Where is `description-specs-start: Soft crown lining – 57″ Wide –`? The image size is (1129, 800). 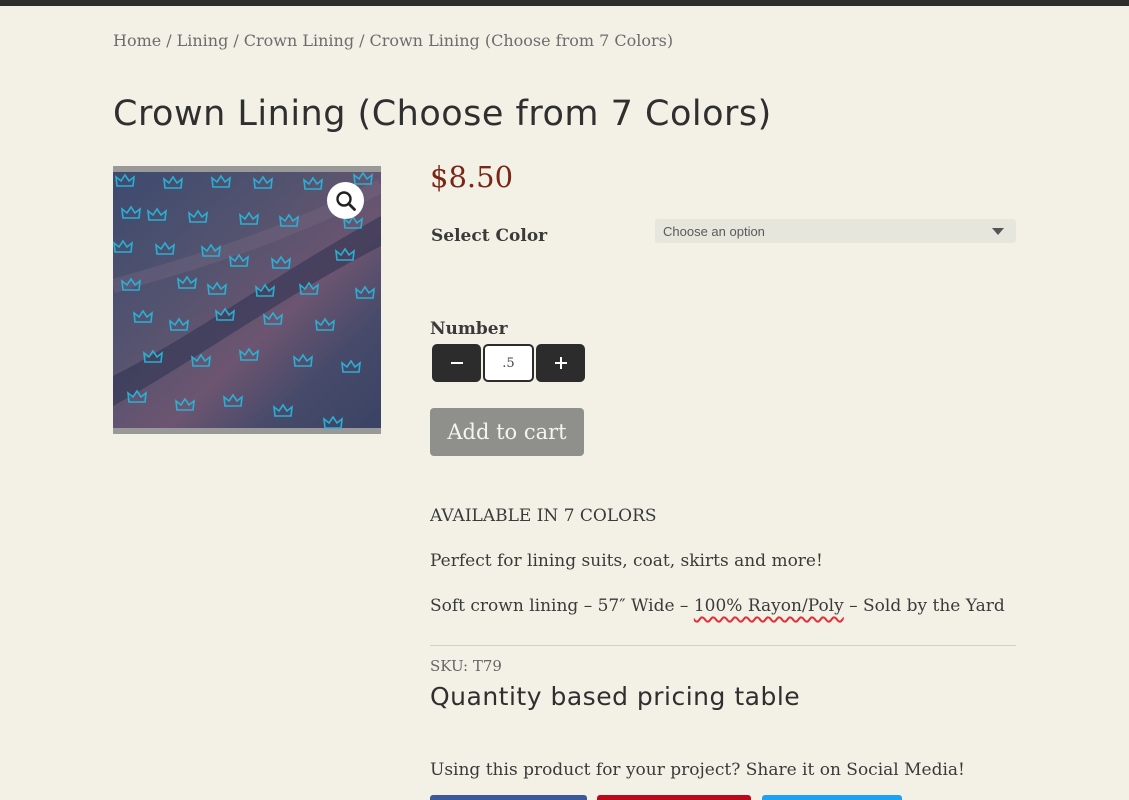
description-specs-start: Soft crown lining – 57″ Wide – is located at coordinates (562, 606).